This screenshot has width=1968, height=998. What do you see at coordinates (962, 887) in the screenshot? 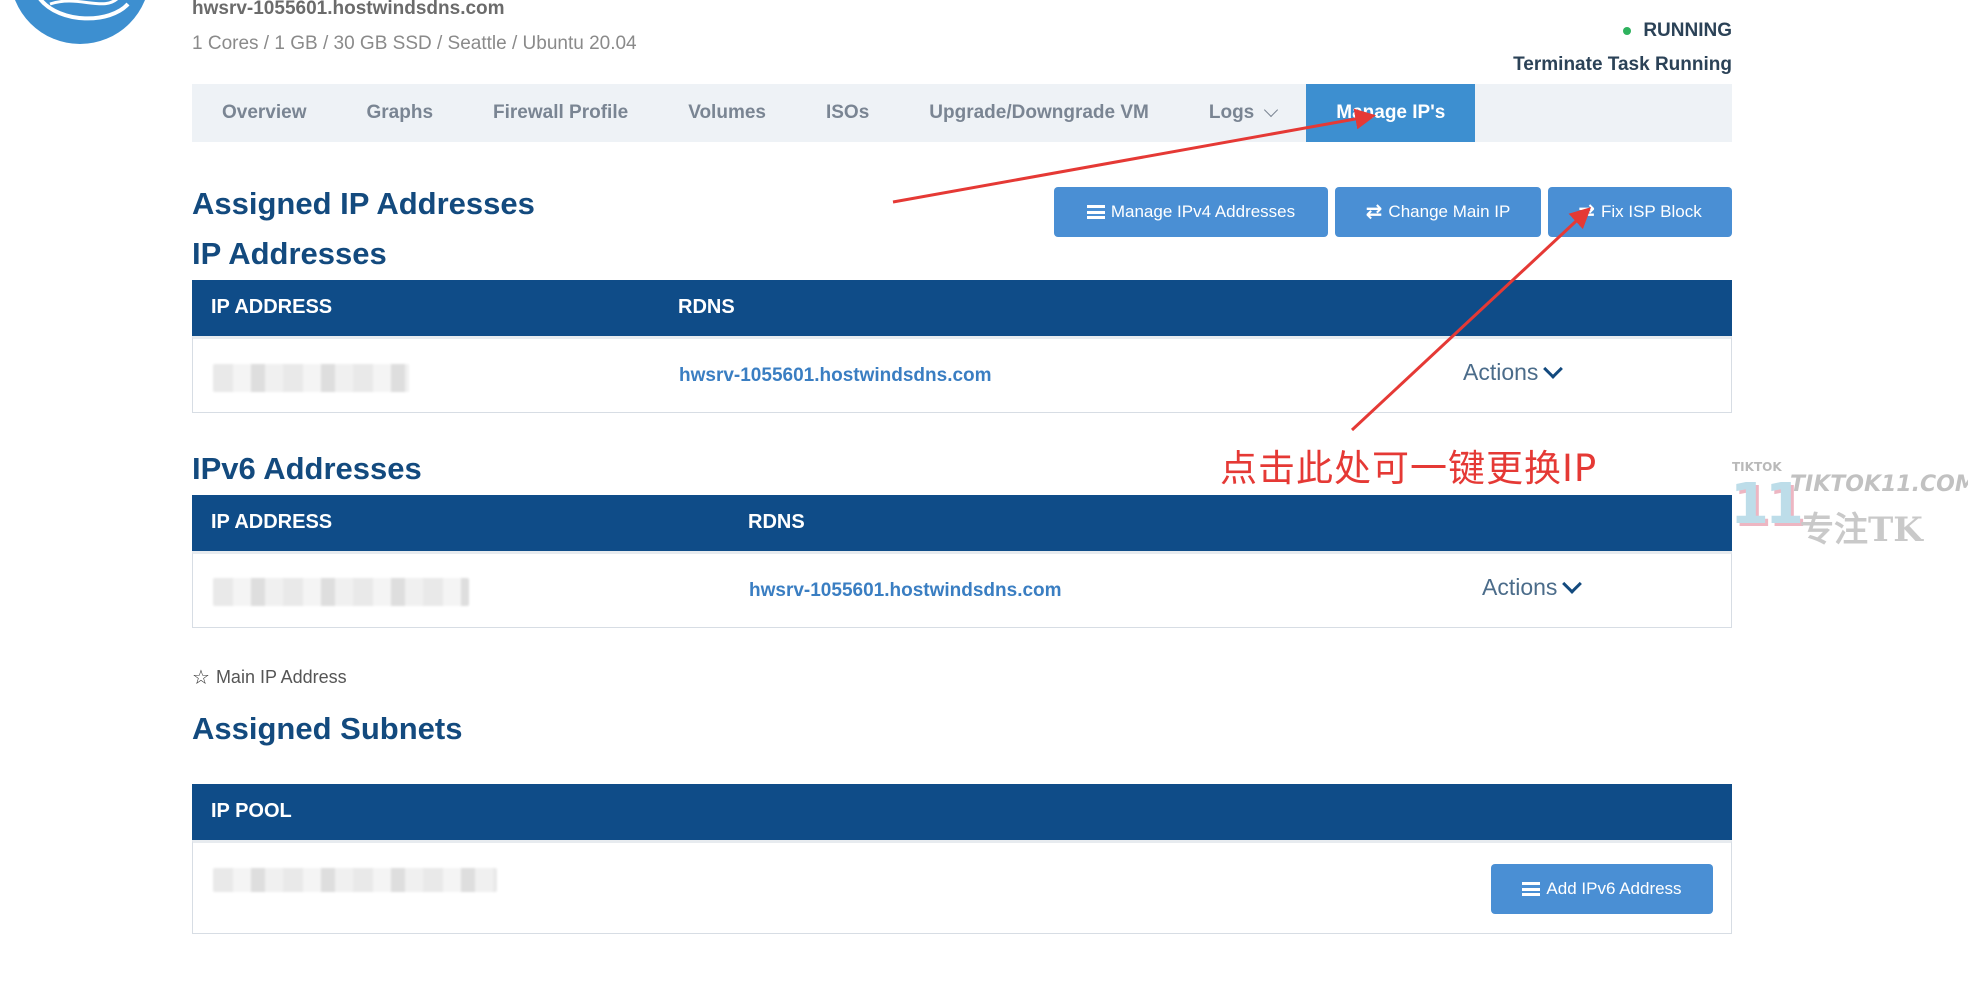
I see `table-row: Add IPv6 Address` at bounding box center [962, 887].